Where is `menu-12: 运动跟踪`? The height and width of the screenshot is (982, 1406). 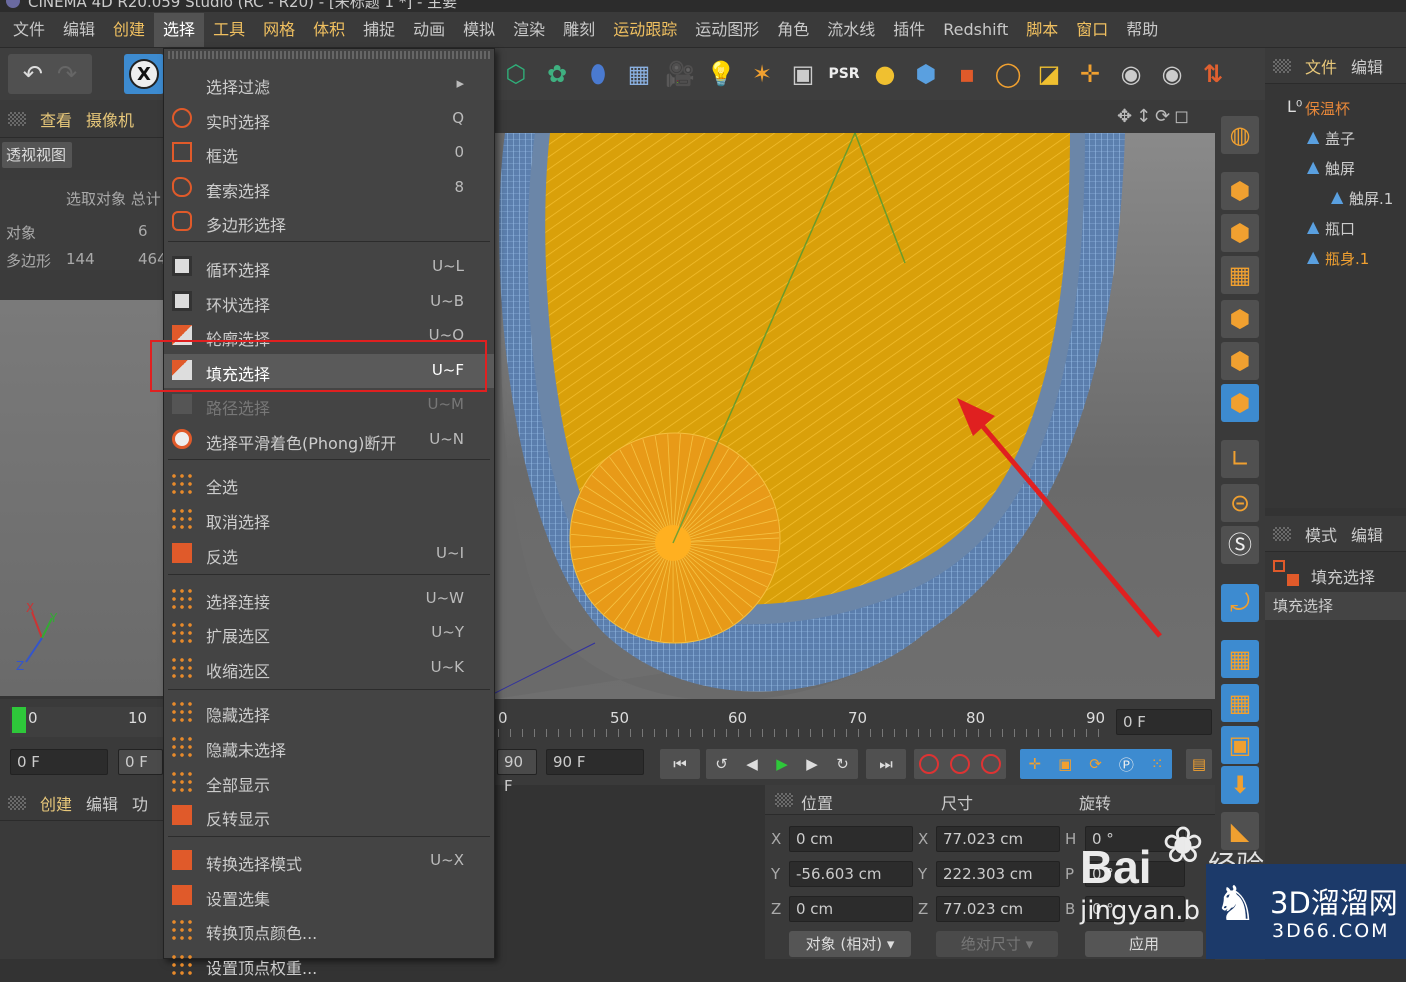 menu-12: 运动跟踪 is located at coordinates (645, 30).